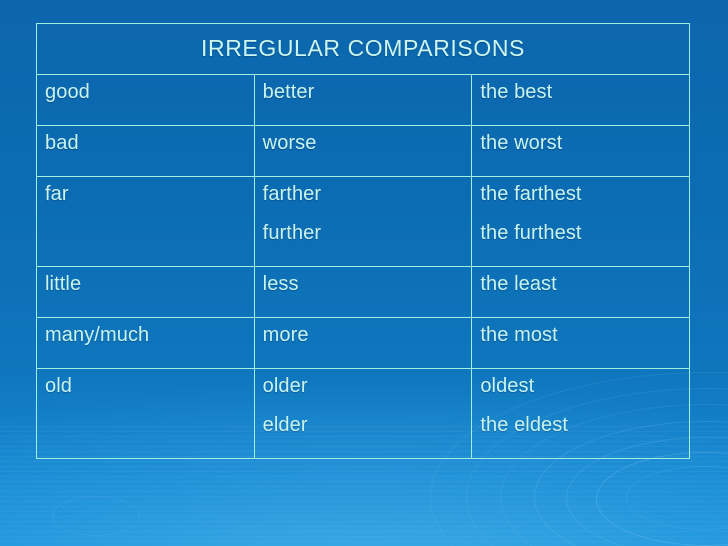 Image resolution: width=728 pixels, height=546 pixels. What do you see at coordinates (285, 386) in the screenshot?
I see `word: older` at bounding box center [285, 386].